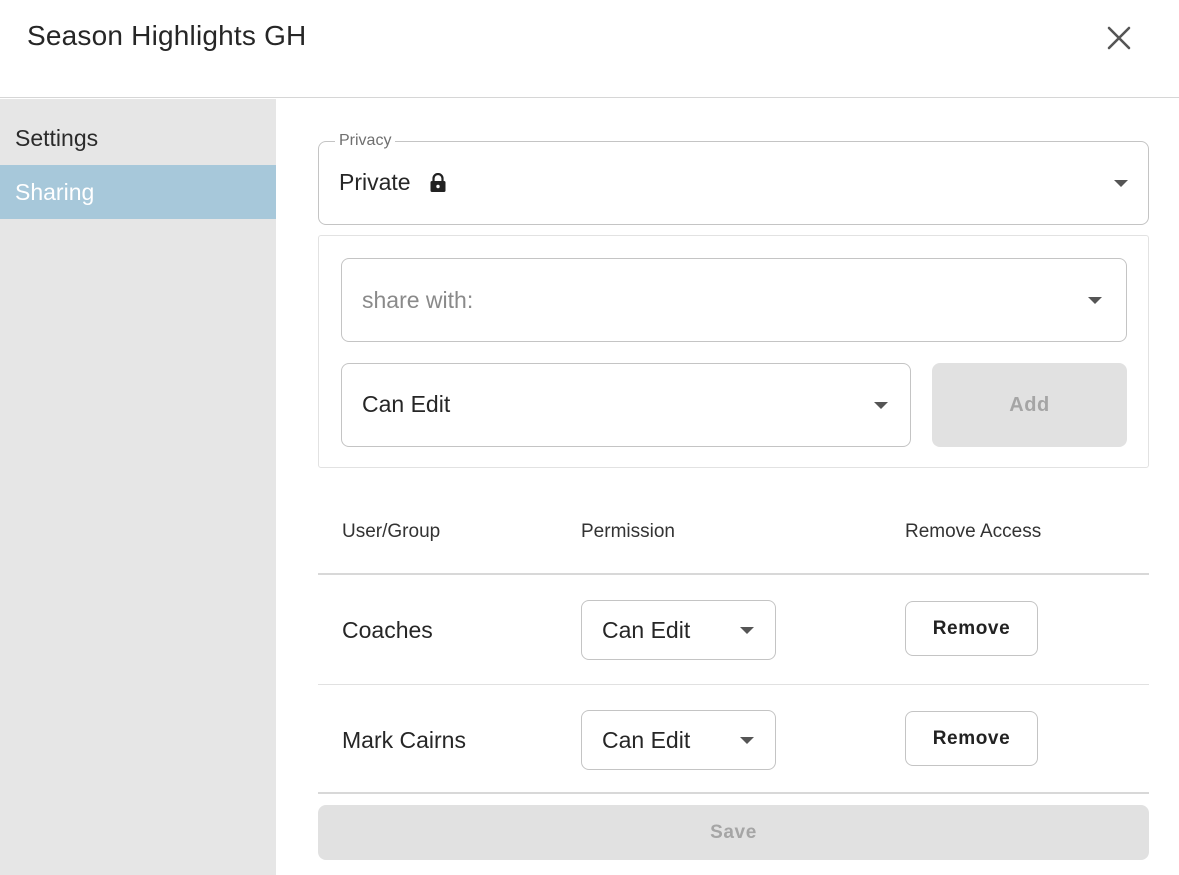 This screenshot has height=875, width=1179. I want to click on share-with-field, so click(734, 300).